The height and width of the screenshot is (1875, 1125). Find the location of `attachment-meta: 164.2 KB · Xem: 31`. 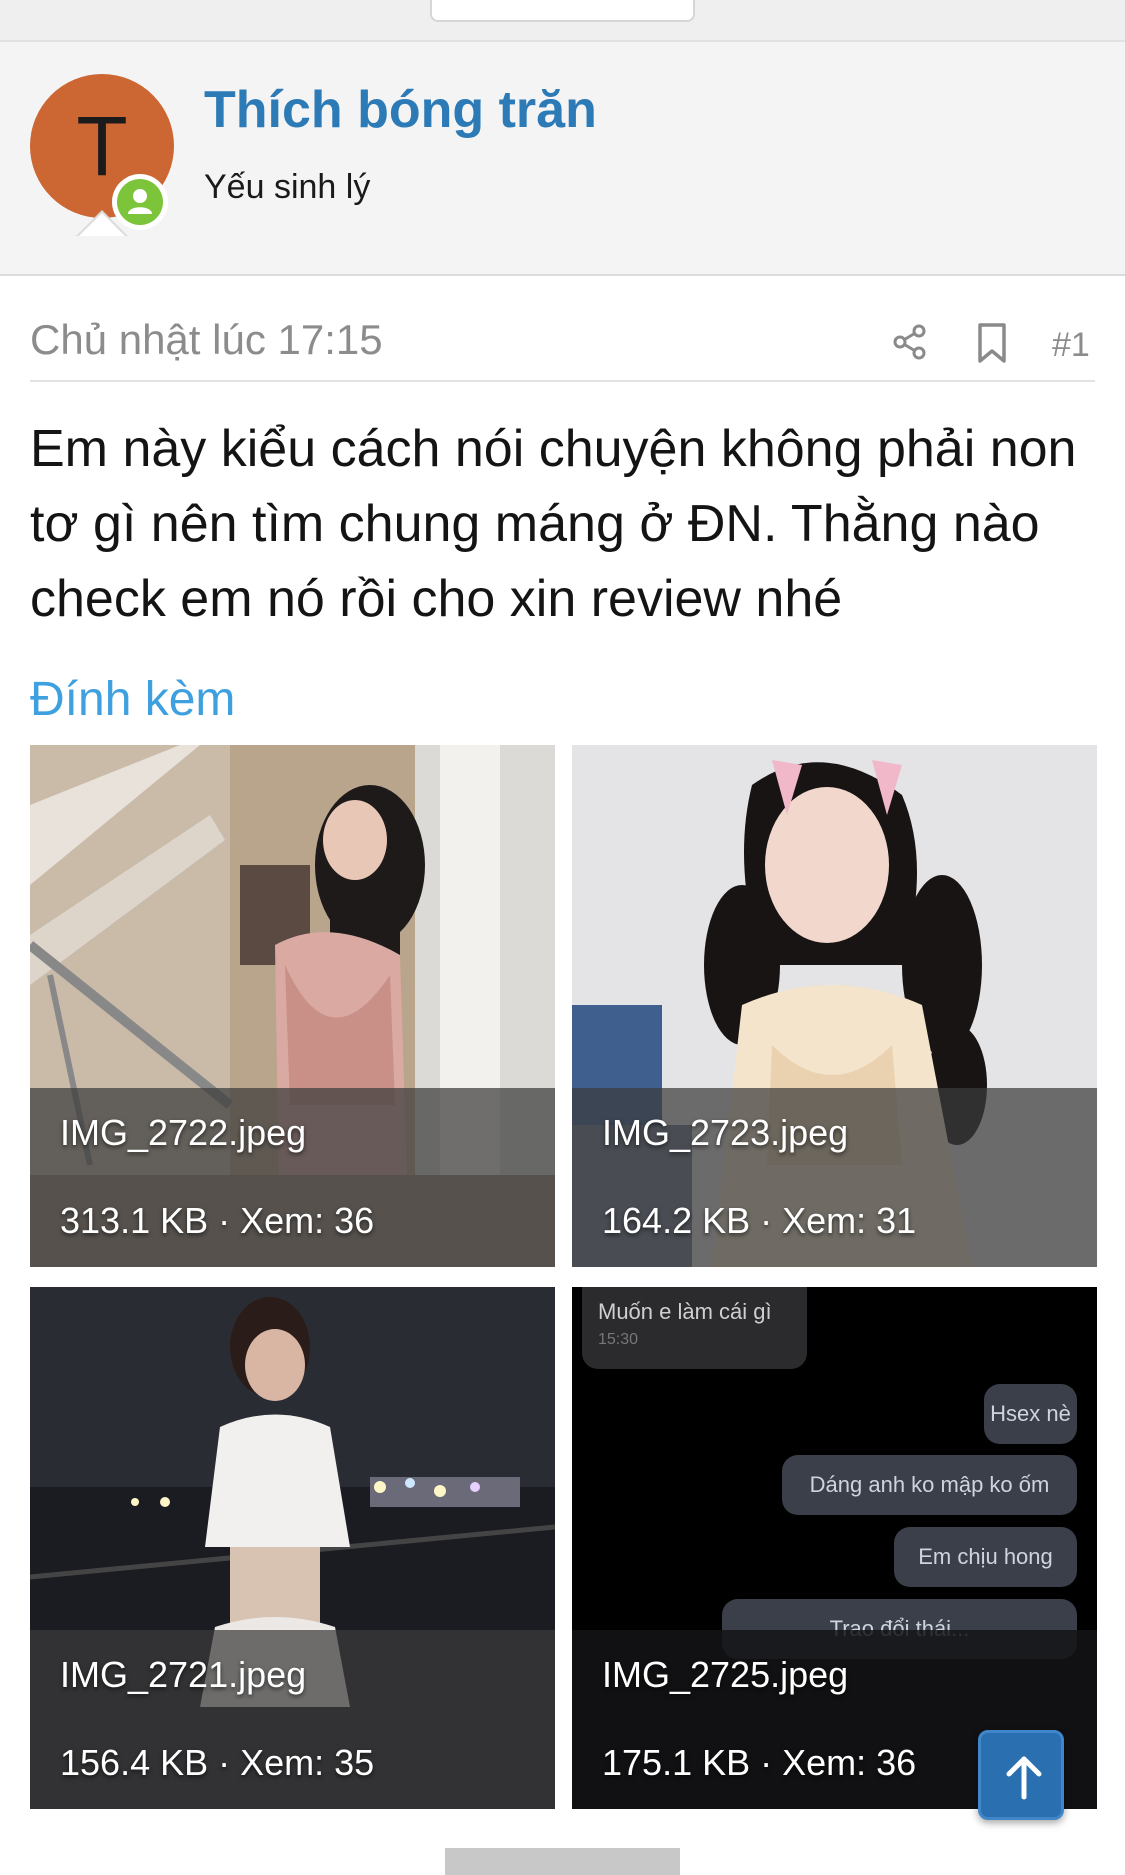

attachment-meta: 164.2 KB · Xem: 31 is located at coordinates (759, 1220).